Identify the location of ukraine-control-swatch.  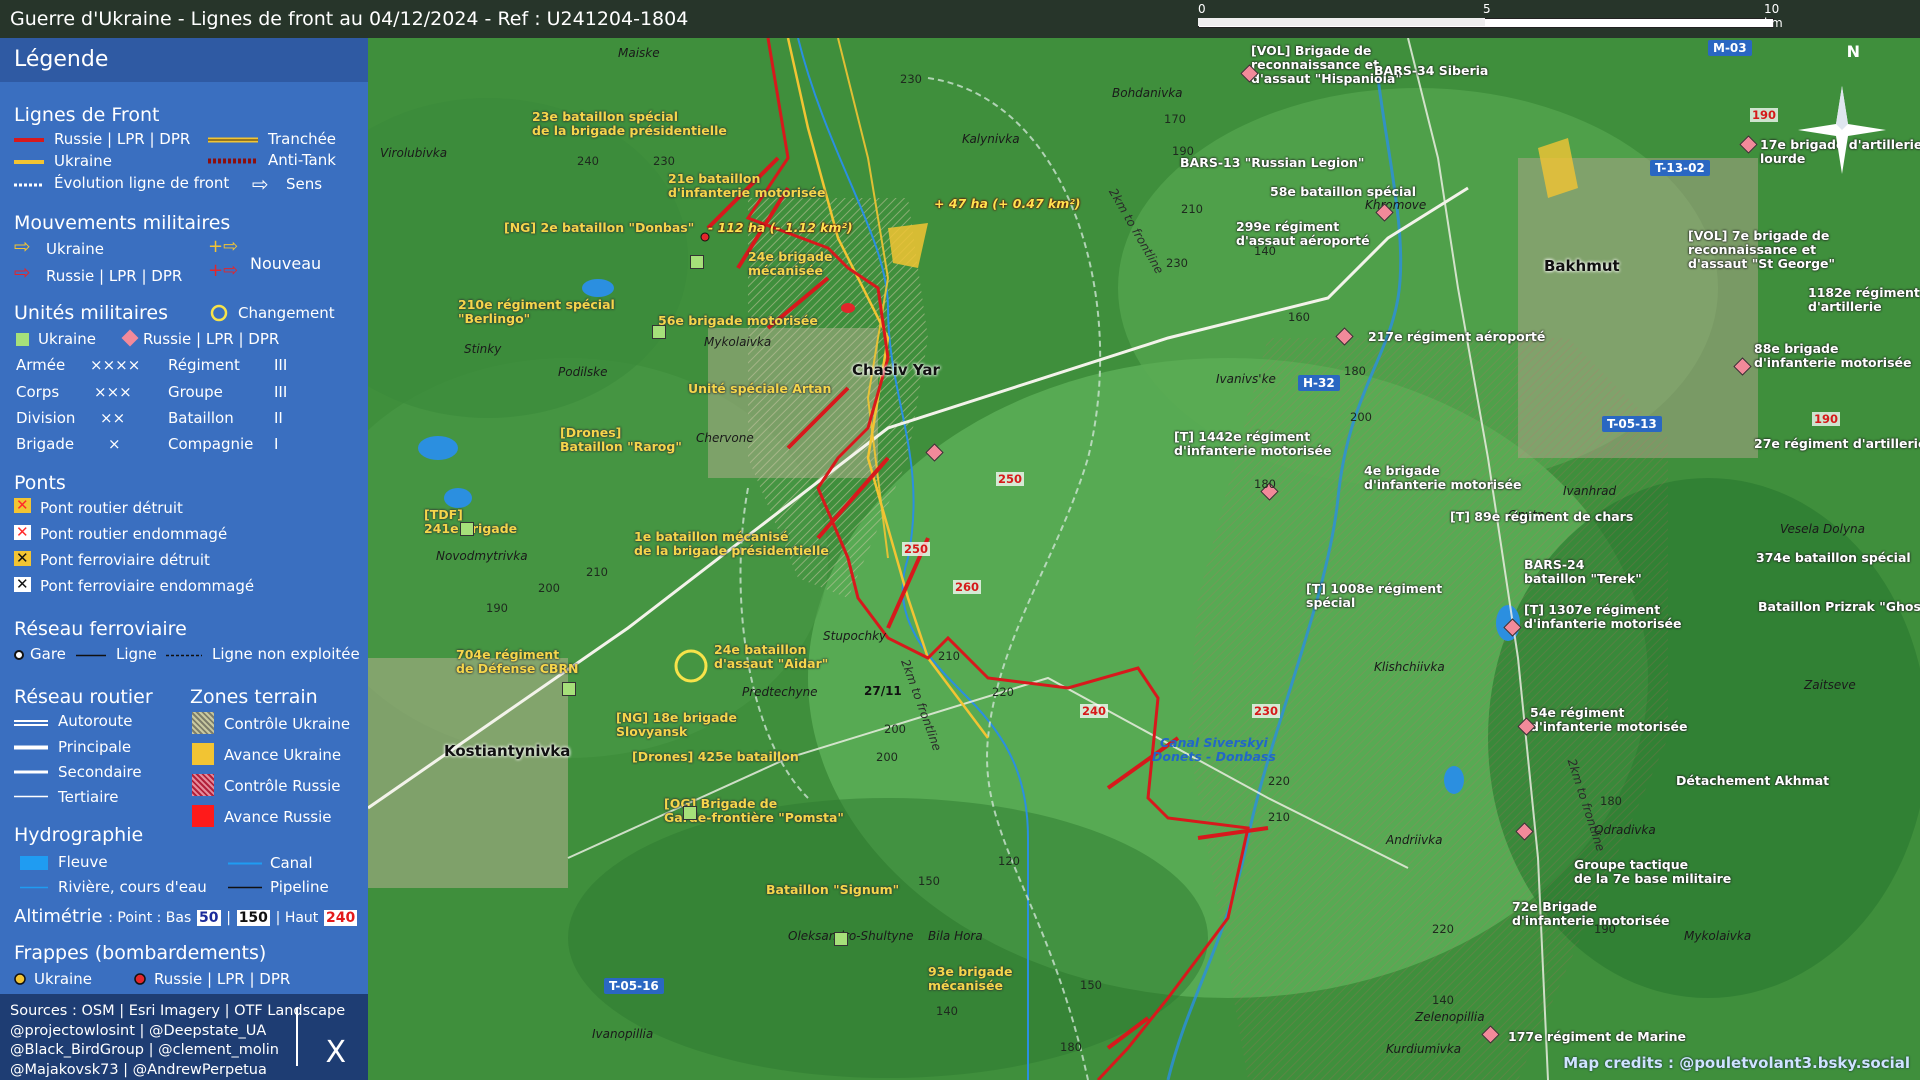
(203, 723).